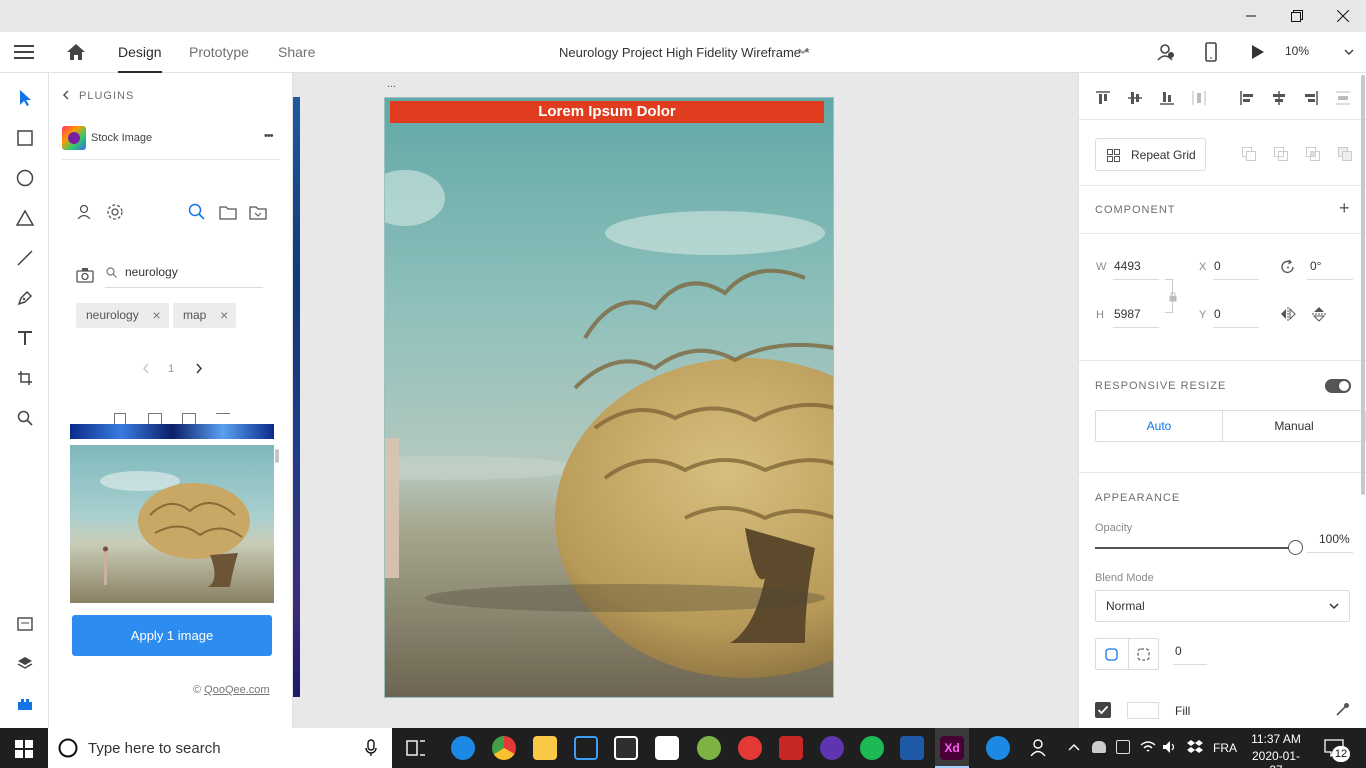 Image resolution: width=1366 pixels, height=768 pixels. What do you see at coordinates (1363, 285) in the screenshot?
I see `inspector-scrollbar` at bounding box center [1363, 285].